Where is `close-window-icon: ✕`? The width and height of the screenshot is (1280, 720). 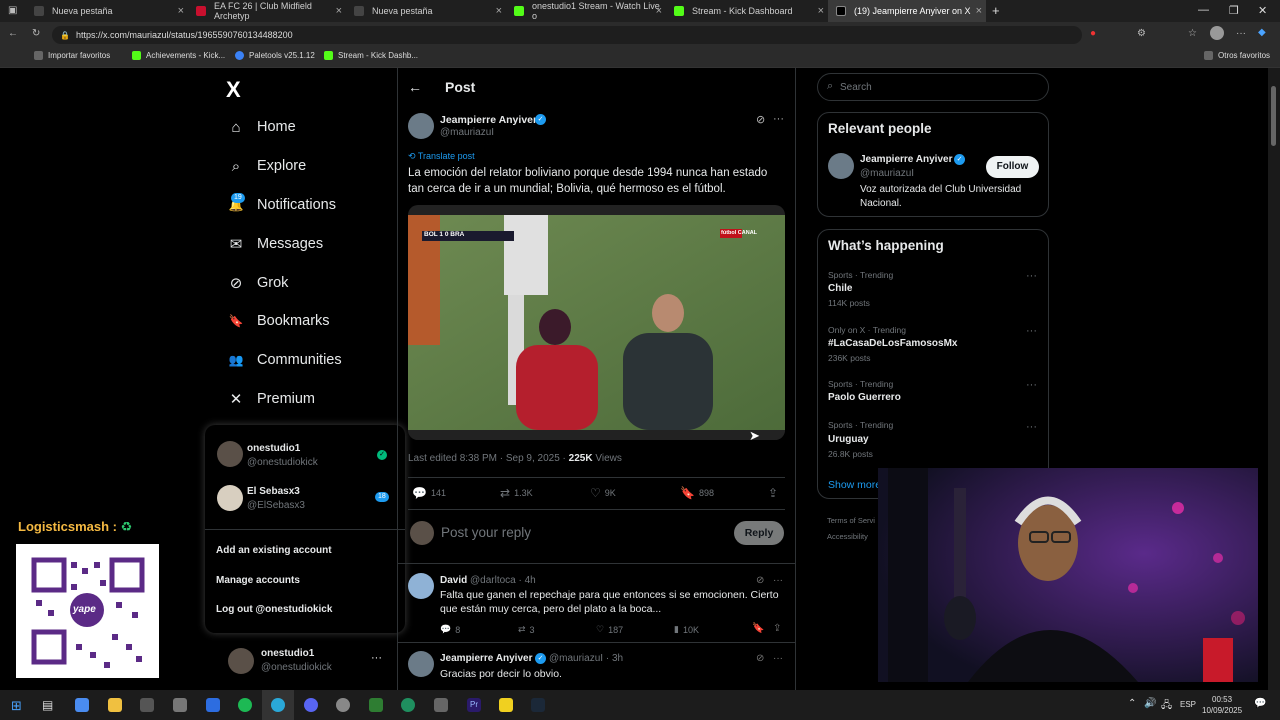
close-window-icon: ✕ is located at coordinates (1262, 10).